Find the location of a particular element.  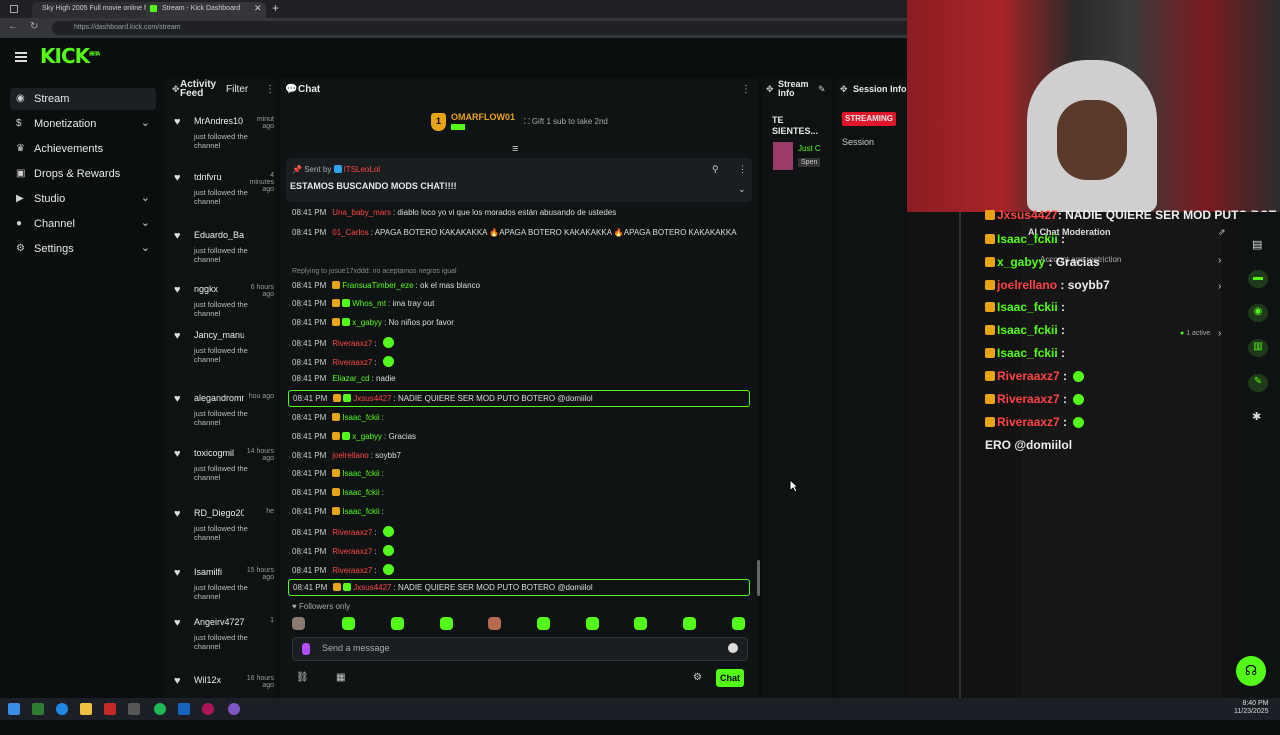

emoji-picker-icon is located at coordinates (733, 648).